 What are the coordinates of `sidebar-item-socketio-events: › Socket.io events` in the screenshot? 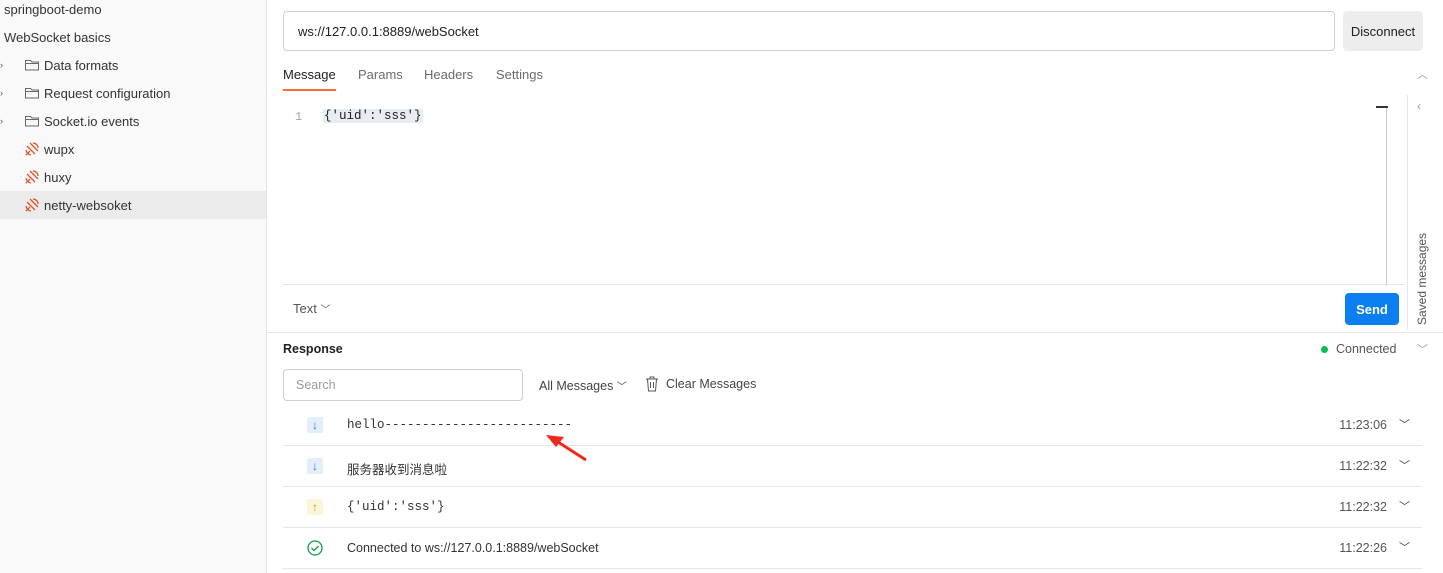 It's located at (133, 121).